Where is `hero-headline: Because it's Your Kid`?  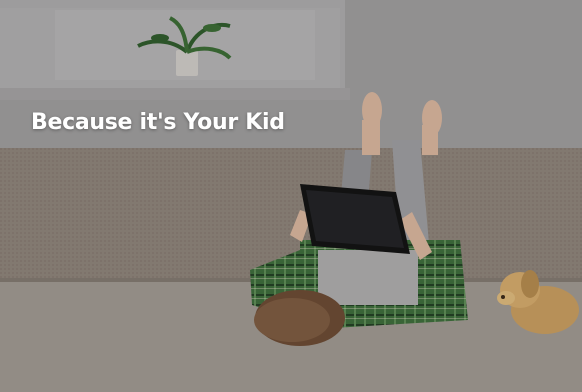 hero-headline: Because it's Your Kid is located at coordinates (158, 122).